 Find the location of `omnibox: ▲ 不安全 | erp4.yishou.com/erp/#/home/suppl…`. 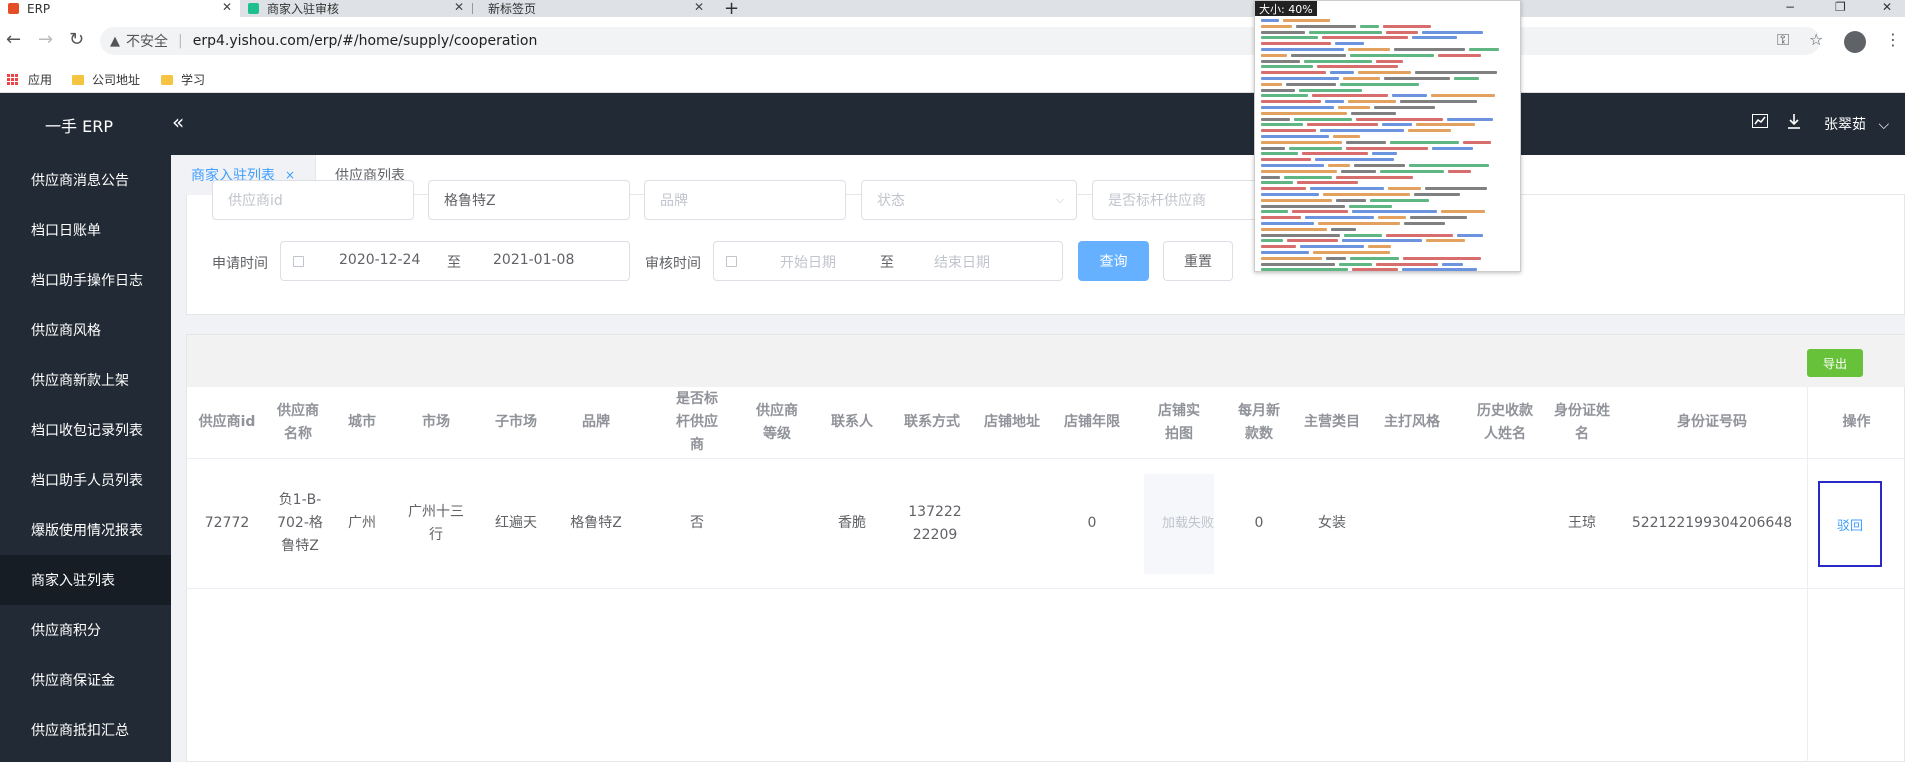

omnibox: ▲ 不安全 | erp4.yishou.com/erp/#/home/suppl… is located at coordinates (960, 41).